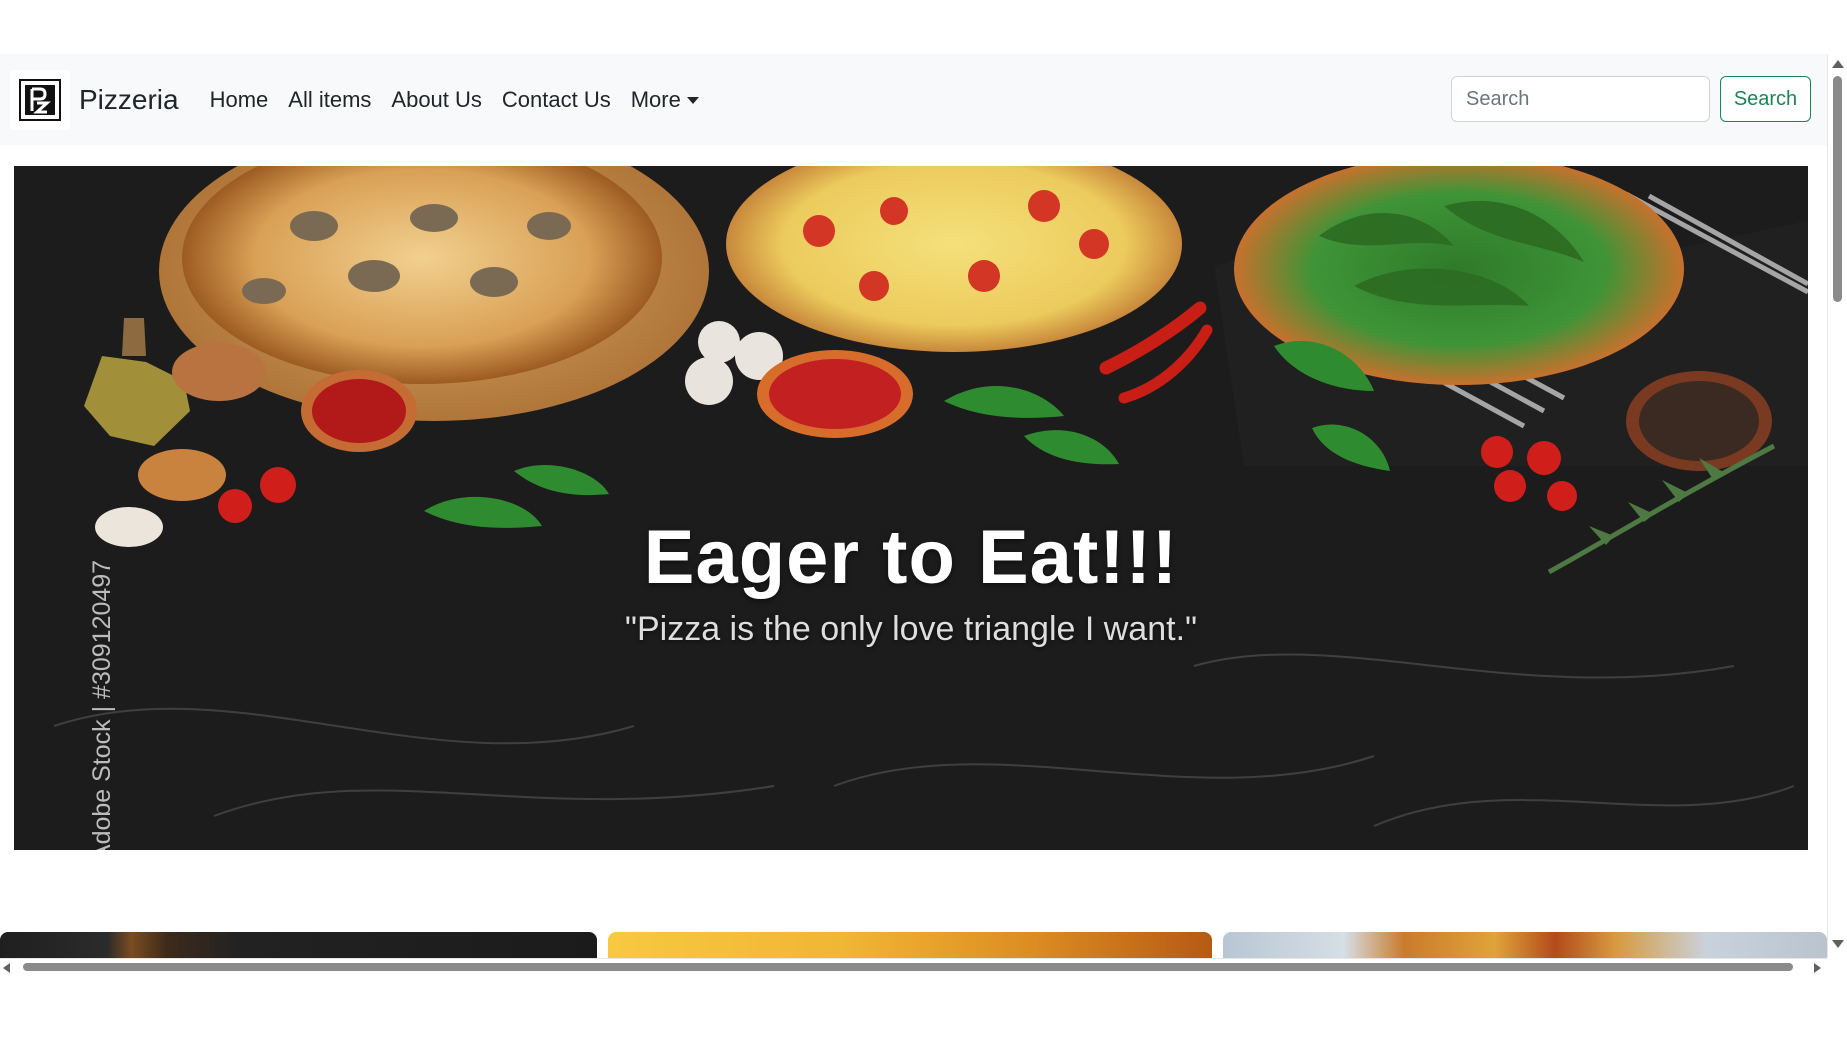  What do you see at coordinates (1838, 944) in the screenshot?
I see `scroll-down-icon` at bounding box center [1838, 944].